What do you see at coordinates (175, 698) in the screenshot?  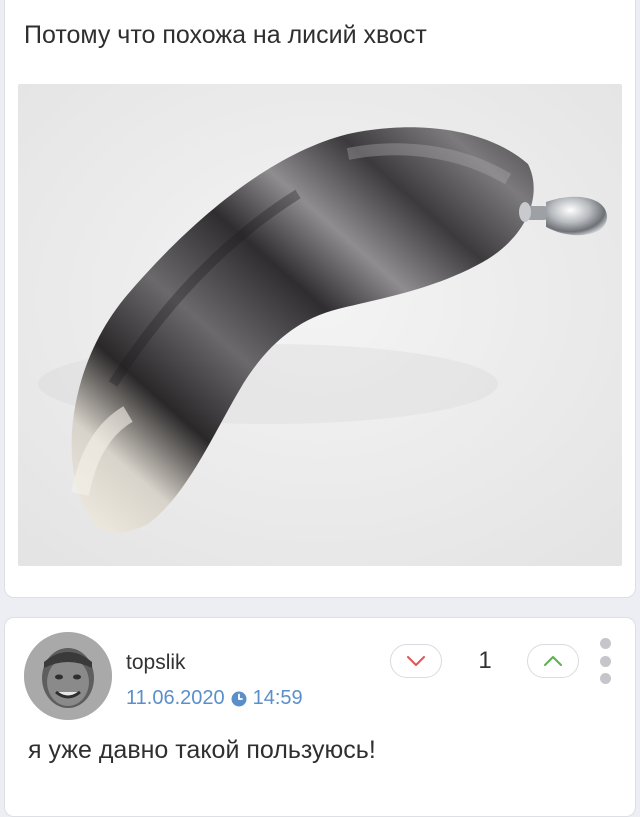 I see `comment-date: 11.06.2020` at bounding box center [175, 698].